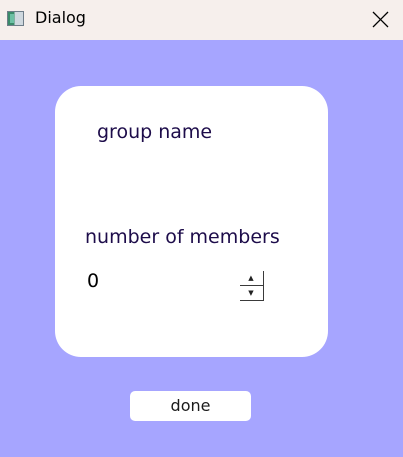 Image resolution: width=403 pixels, height=457 pixels. I want to click on spin-down-button: ▼, so click(251, 293).